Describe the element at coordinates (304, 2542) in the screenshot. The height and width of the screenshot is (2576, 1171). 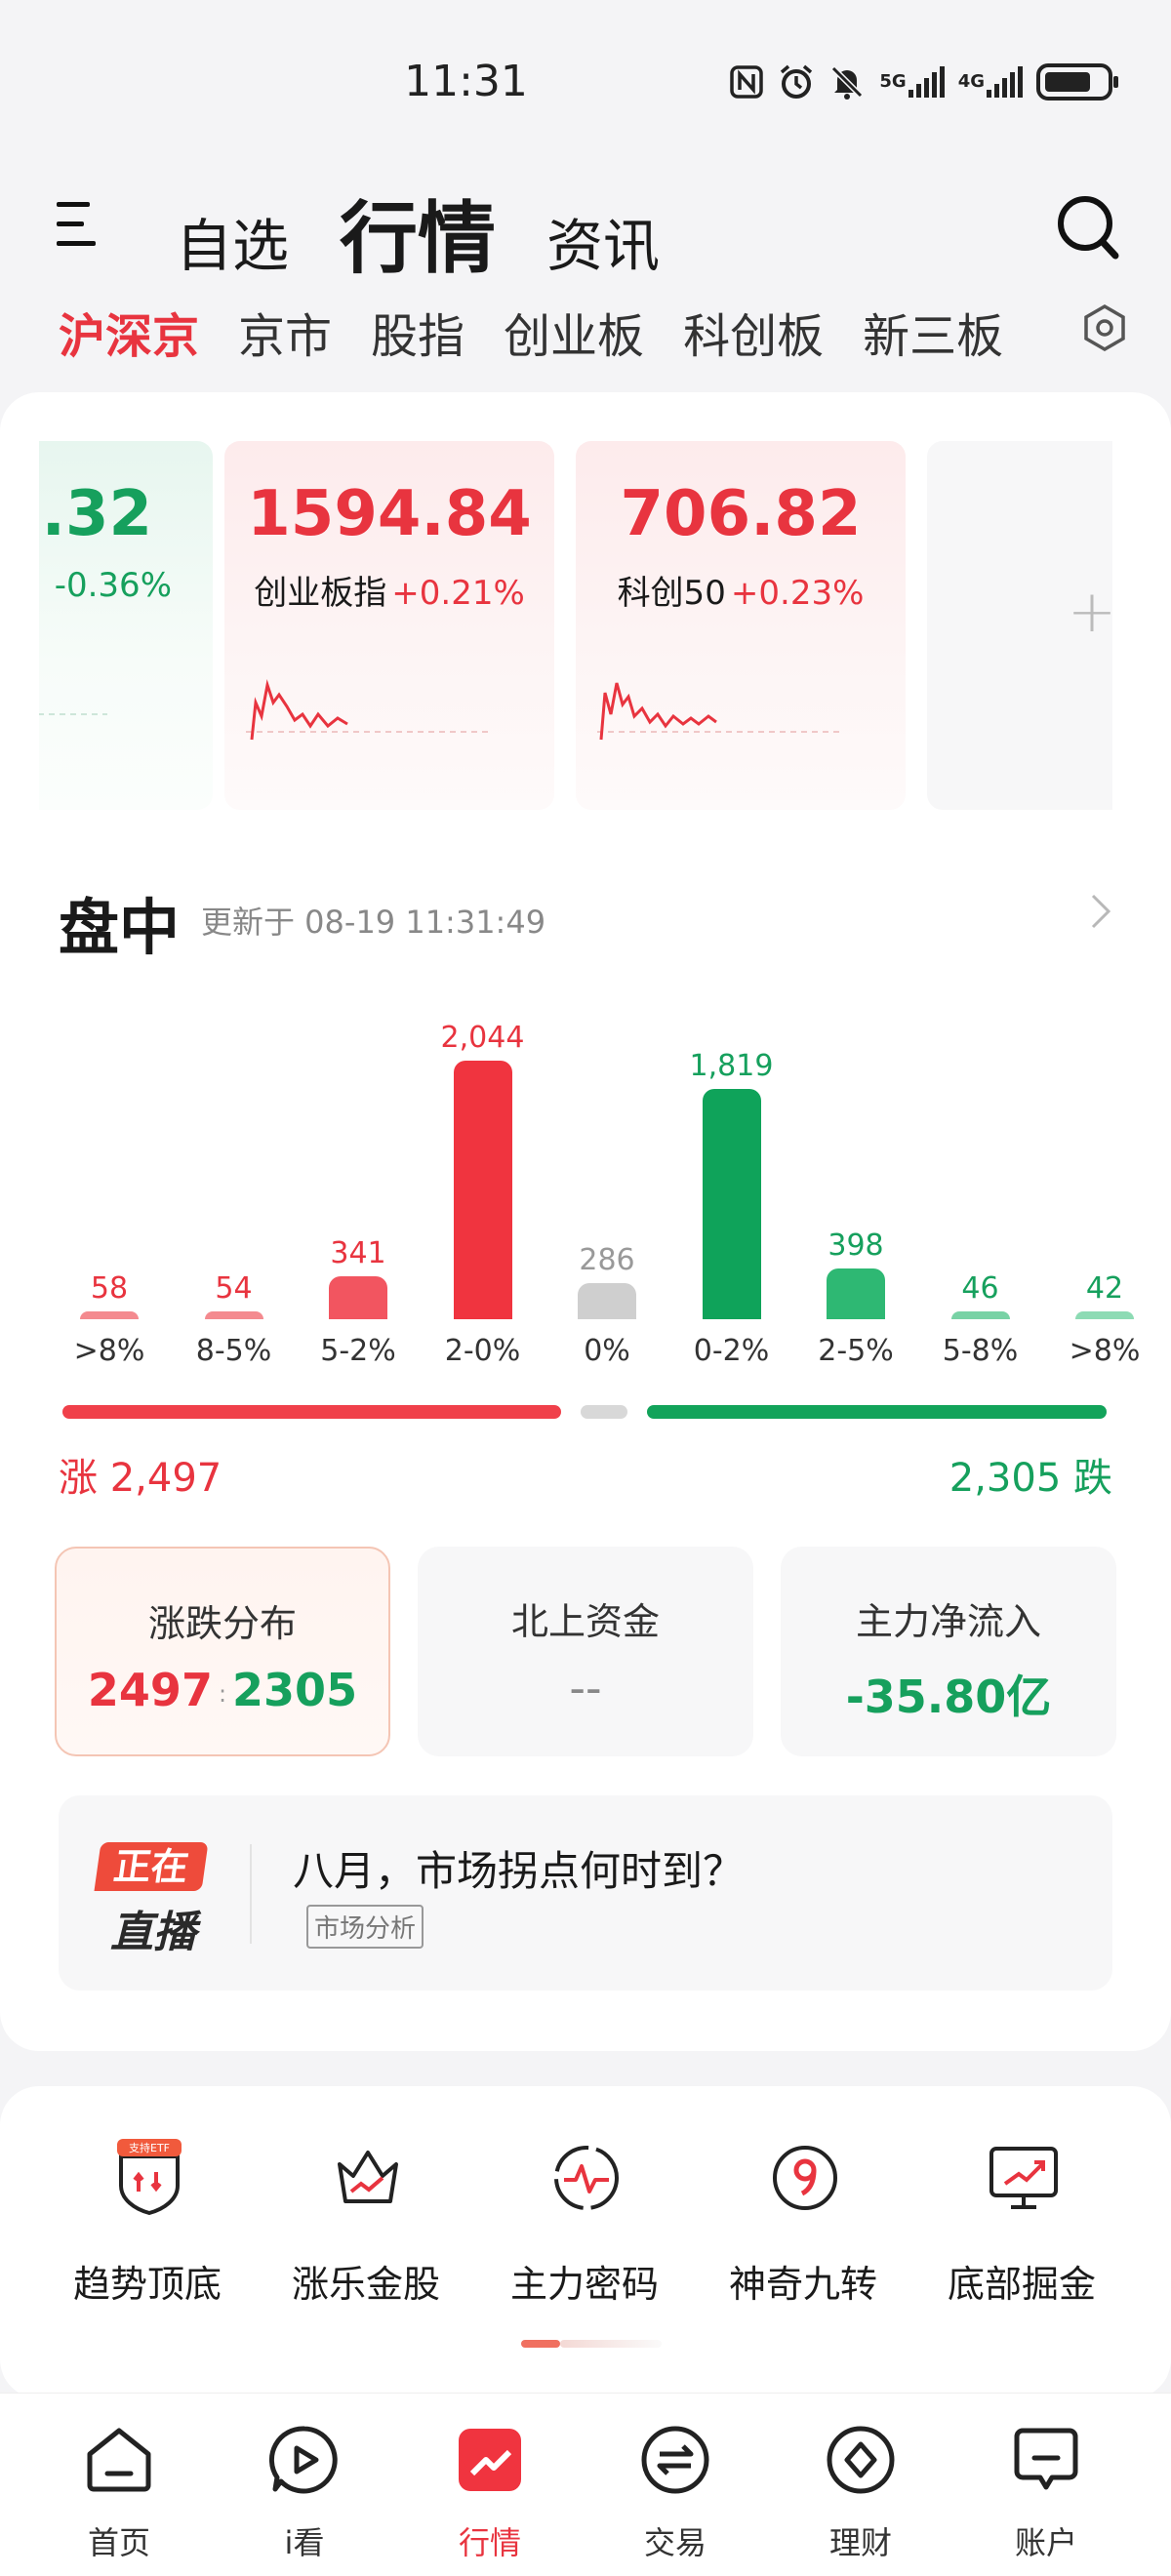
I see `nav-label: i看` at that location.